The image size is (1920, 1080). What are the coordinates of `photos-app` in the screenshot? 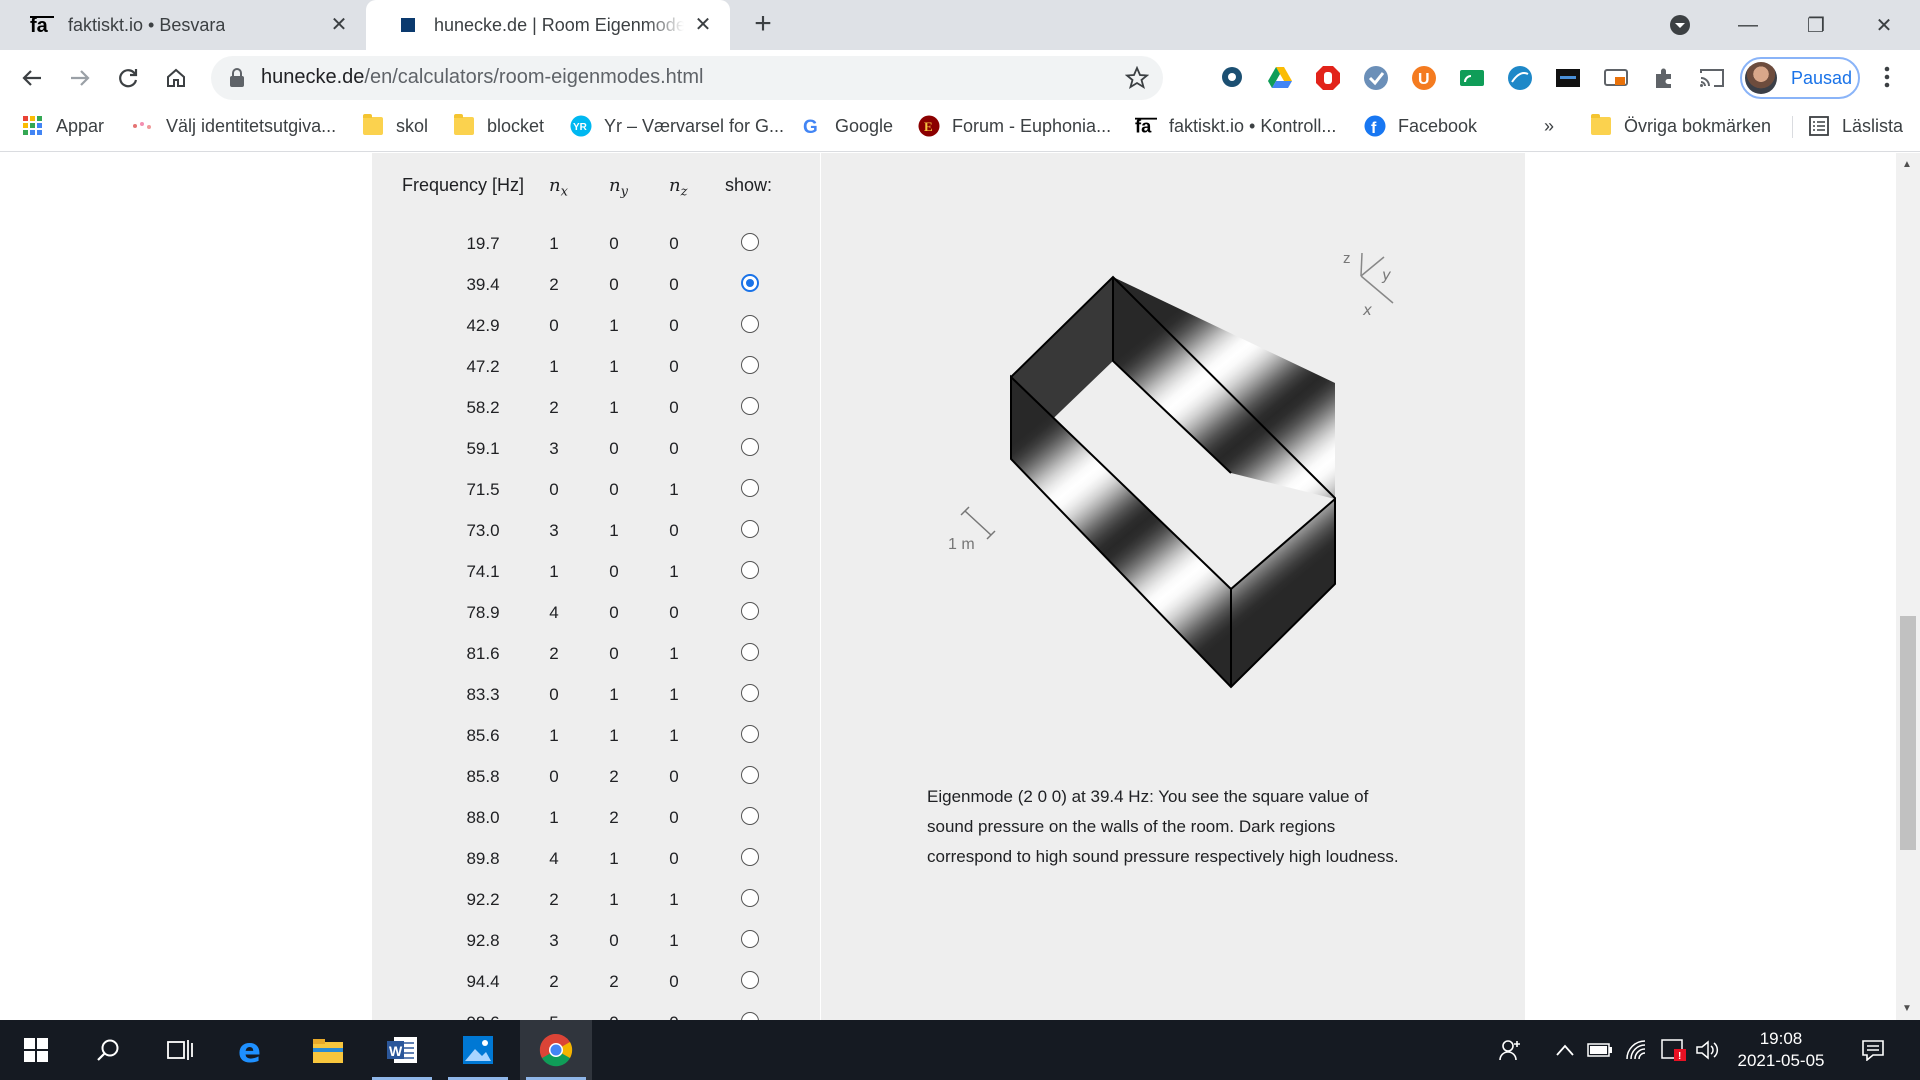 It's located at (478, 1050).